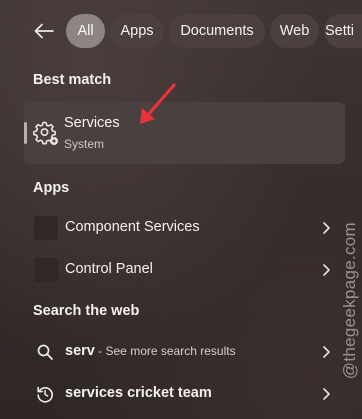  What do you see at coordinates (109, 269) in the screenshot?
I see `app-item-label: Control Panel` at bounding box center [109, 269].